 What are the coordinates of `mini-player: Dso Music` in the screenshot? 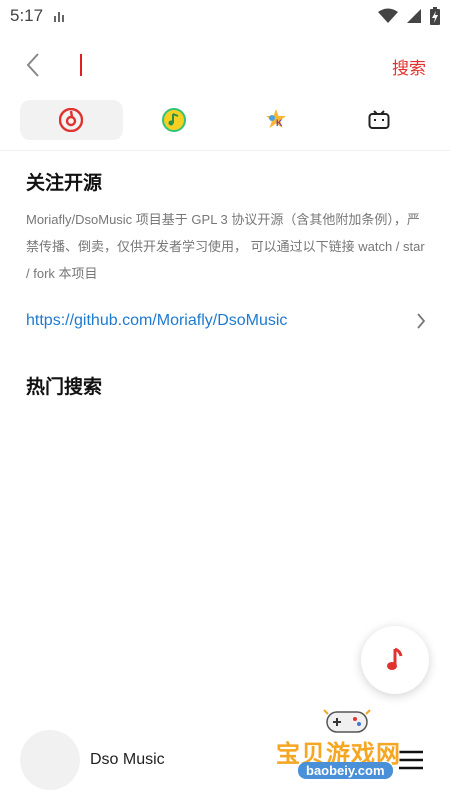 It's located at (225, 761).